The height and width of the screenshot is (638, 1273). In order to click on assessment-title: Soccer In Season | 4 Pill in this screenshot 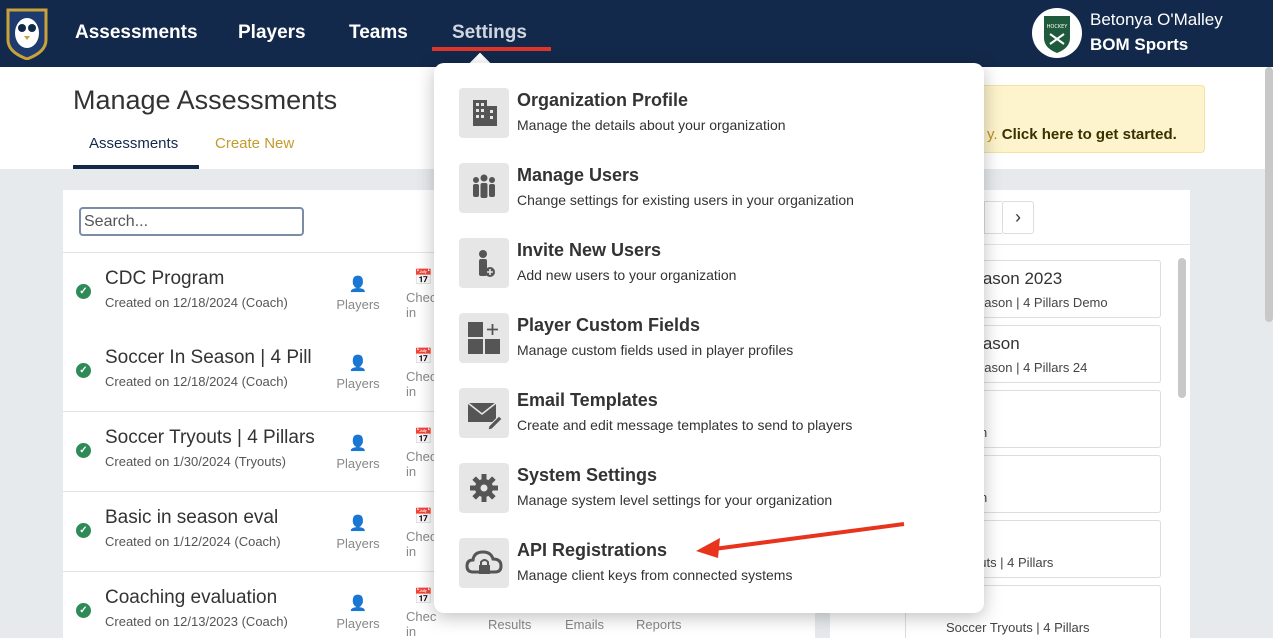, I will do `click(214, 358)`.